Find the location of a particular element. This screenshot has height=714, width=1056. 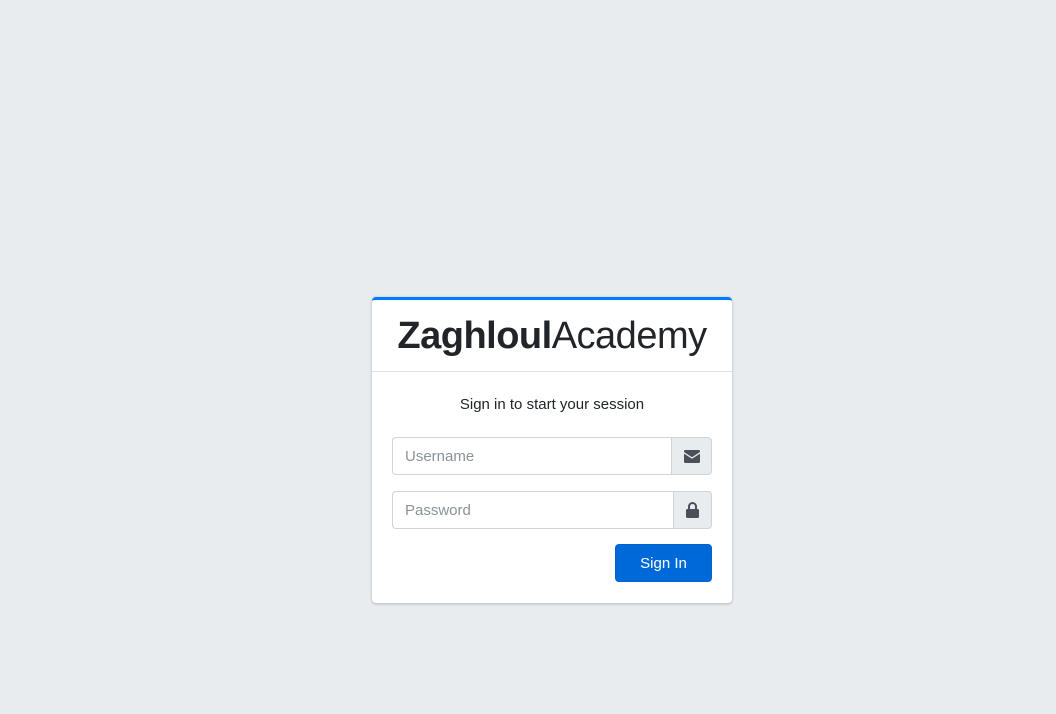

username-addon is located at coordinates (691, 456).